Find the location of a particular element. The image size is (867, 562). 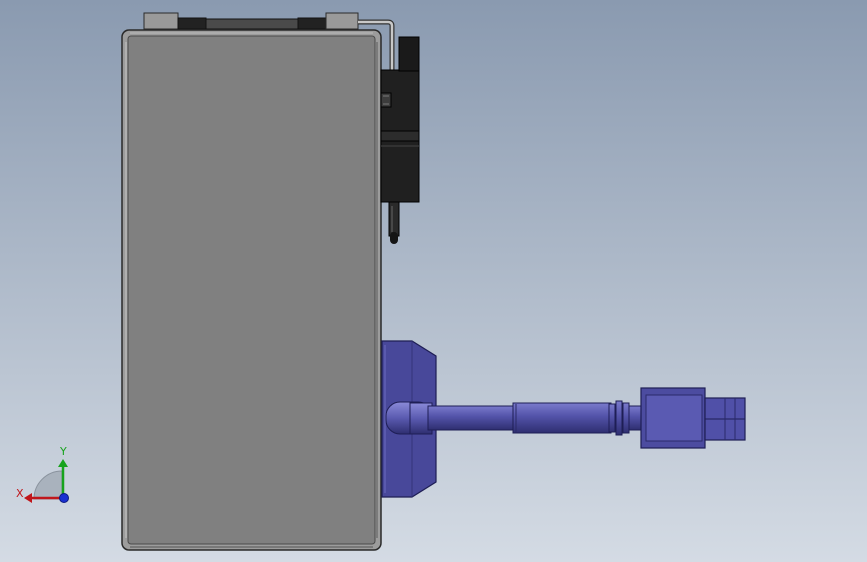

triad-y-label: Y is located at coordinates (63, 451).